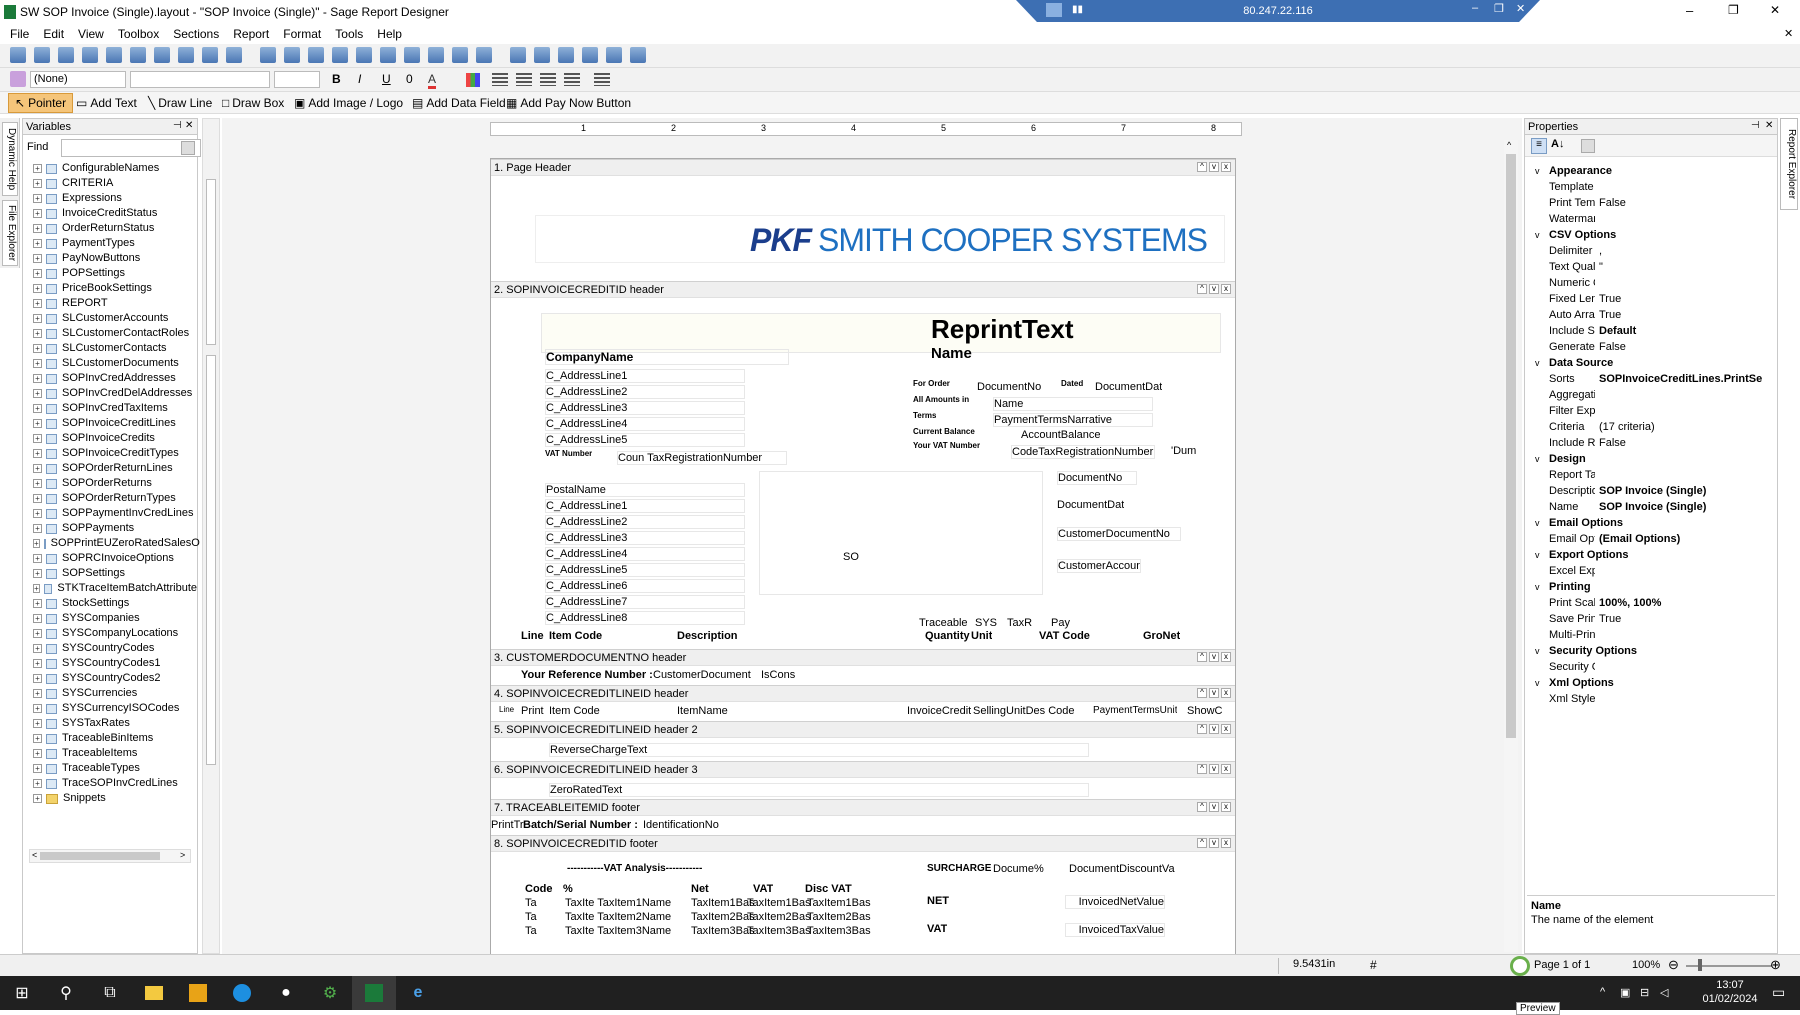 This screenshot has height=1015, width=1800. I want to click on vat-analysis-title: -----------VAT Analysis-----------, so click(634, 868).